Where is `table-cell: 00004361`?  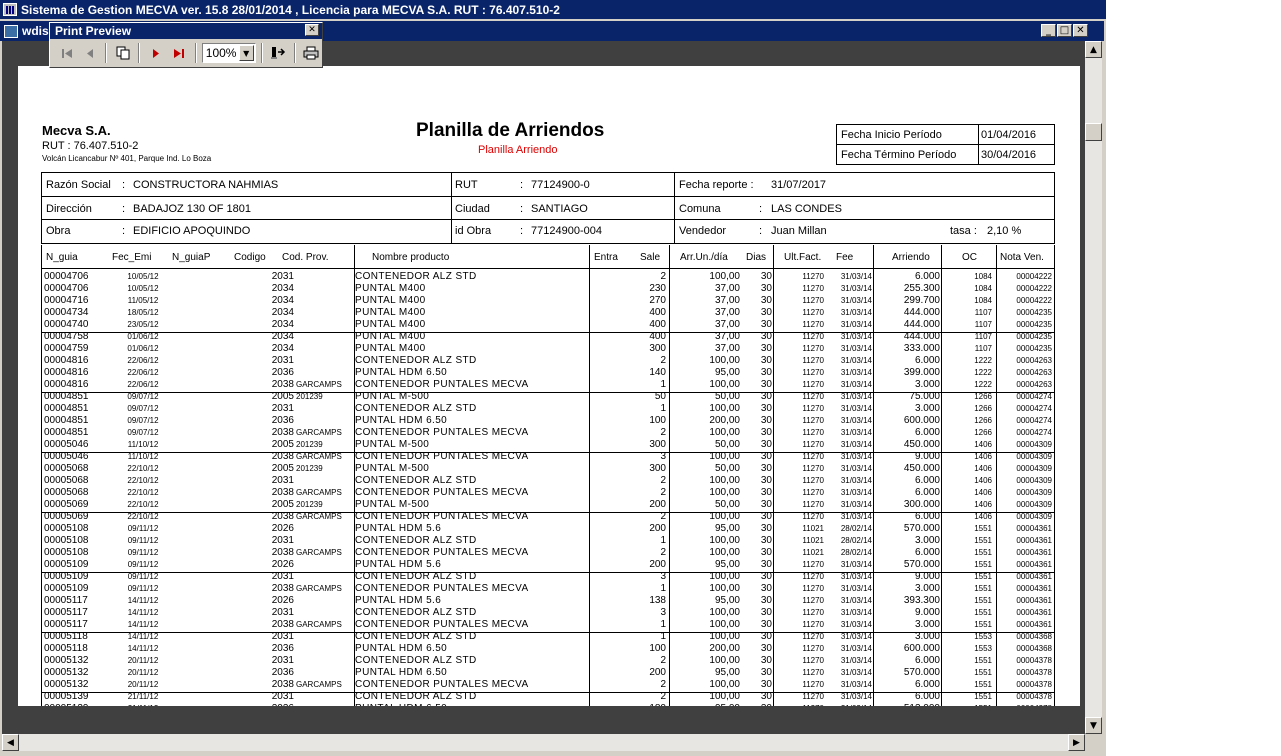
table-cell: 00004361 is located at coordinates (1034, 540).